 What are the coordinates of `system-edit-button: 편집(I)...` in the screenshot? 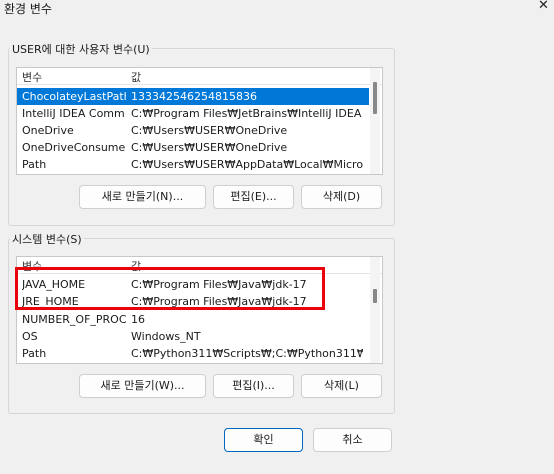 It's located at (253, 386).